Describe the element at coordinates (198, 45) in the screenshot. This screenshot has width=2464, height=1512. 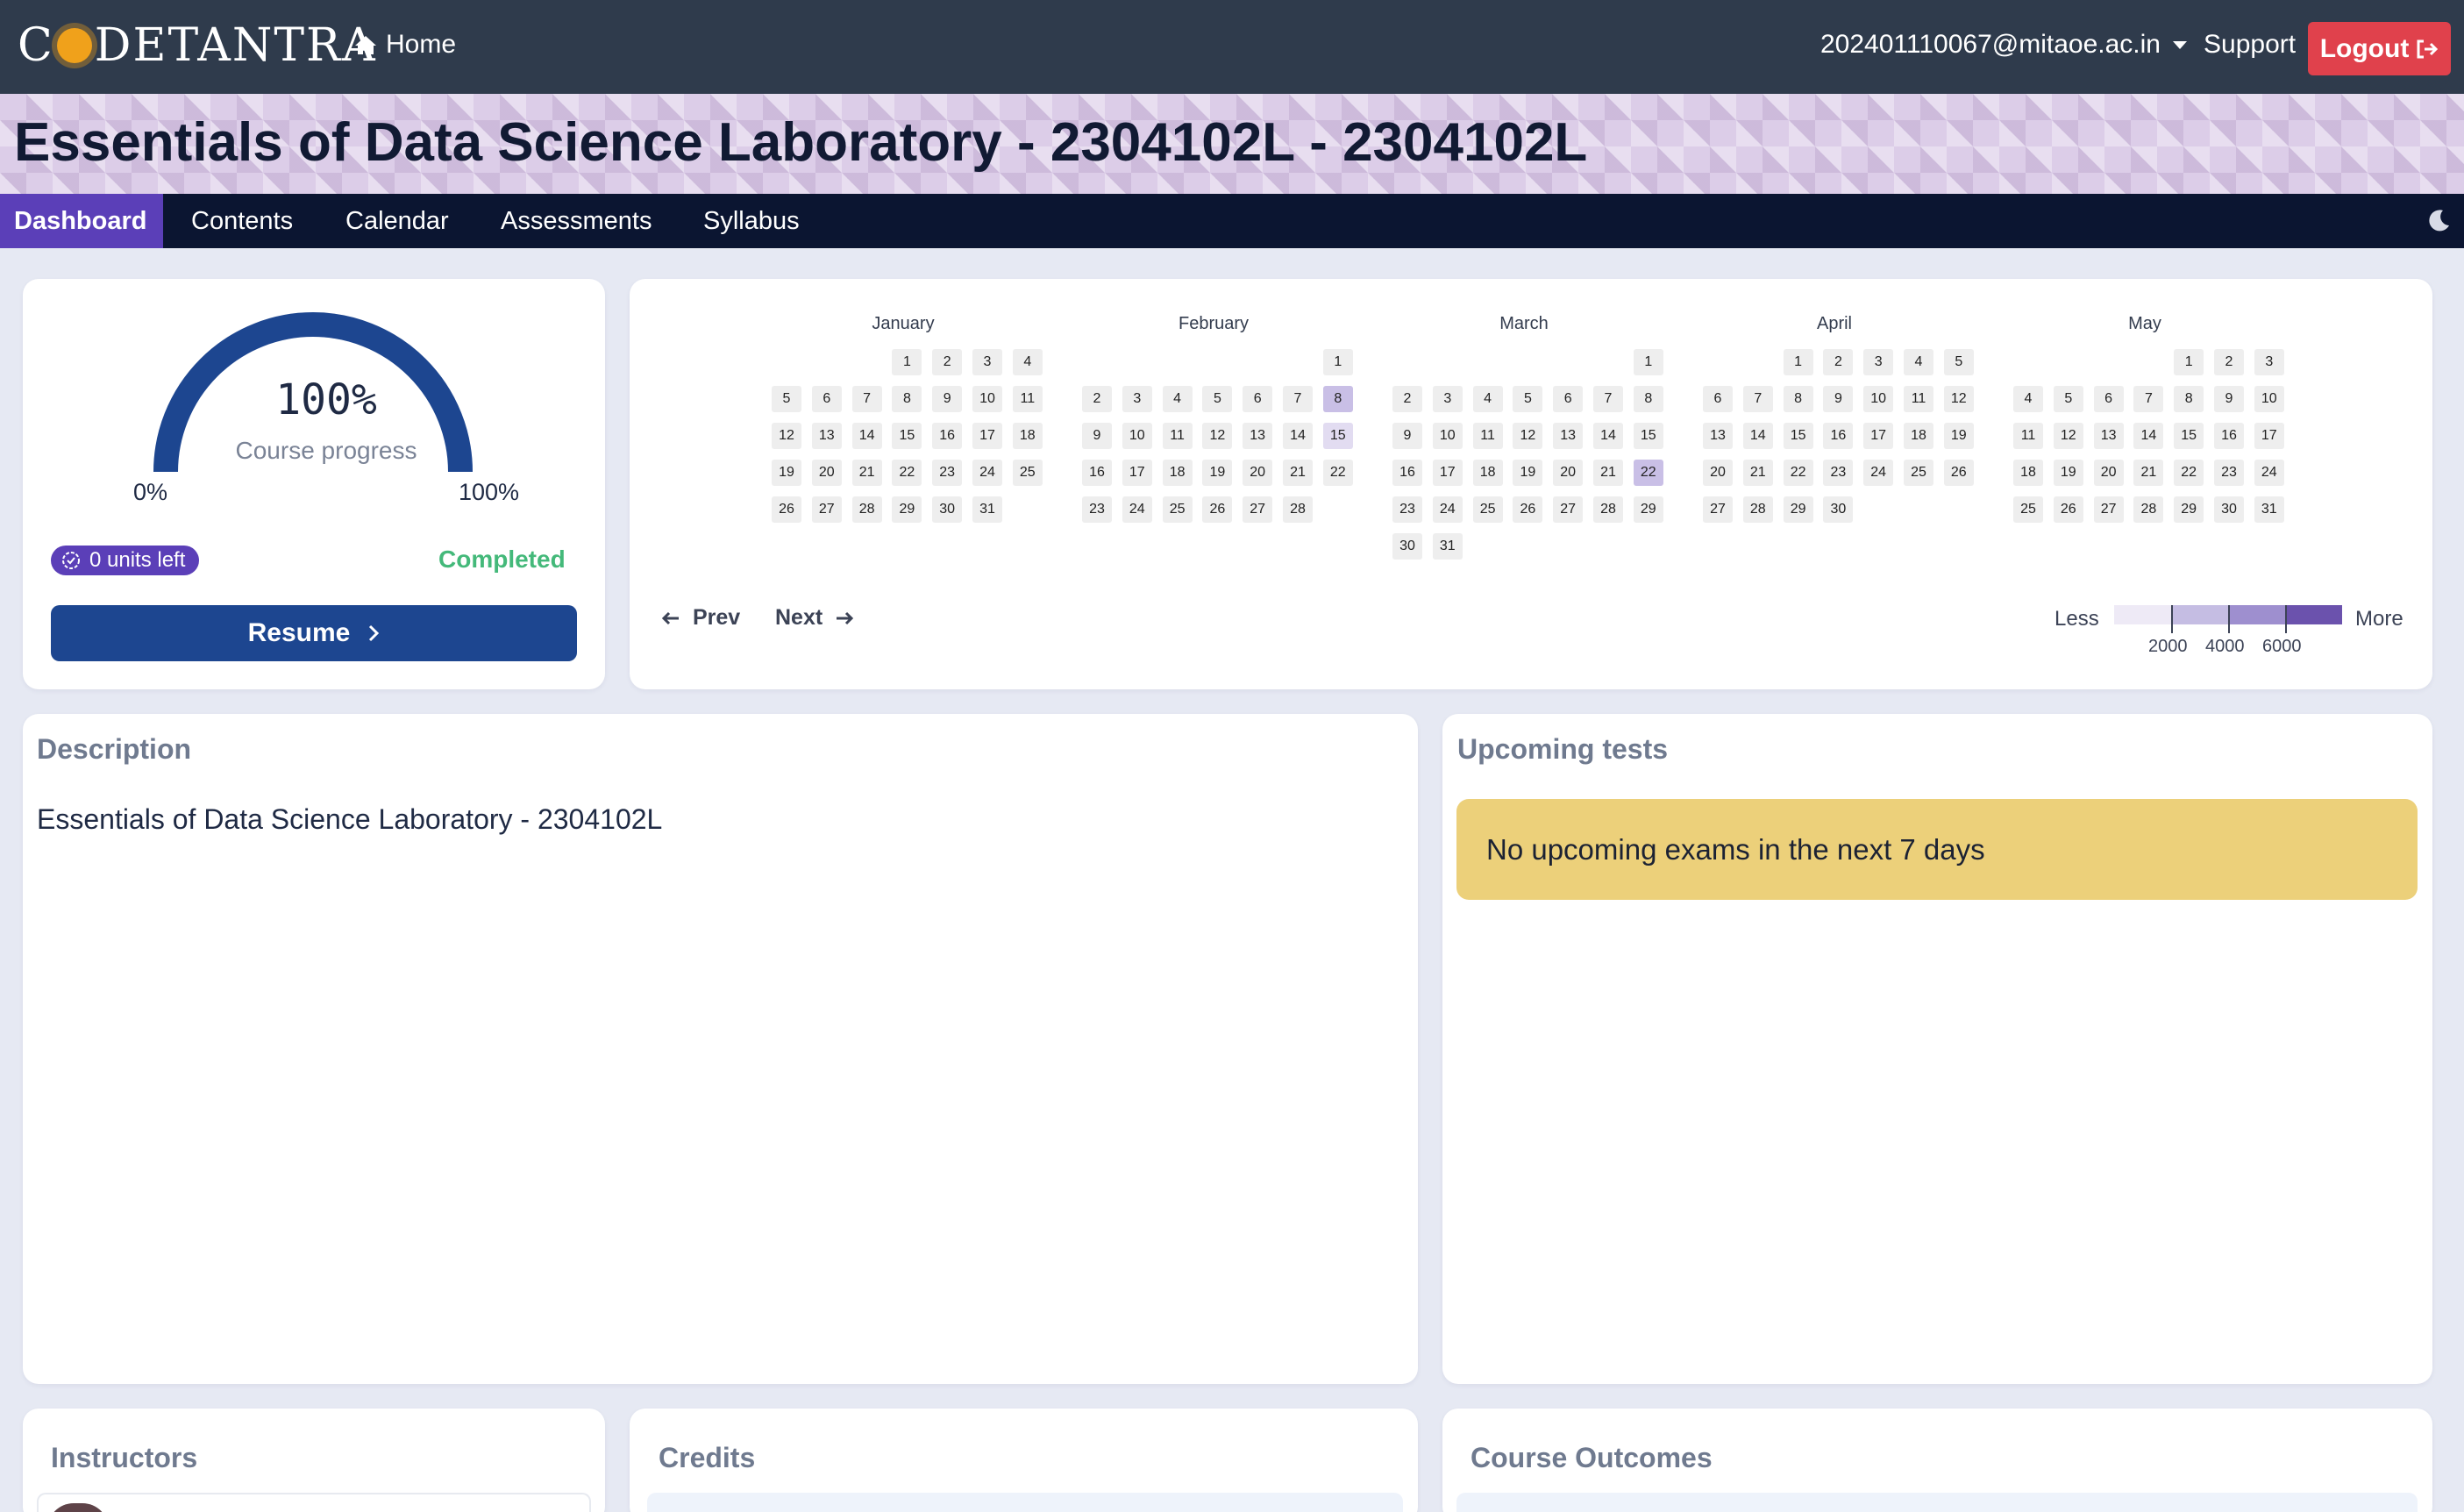
I see `codetantra-logo: C DETANTRA` at that location.